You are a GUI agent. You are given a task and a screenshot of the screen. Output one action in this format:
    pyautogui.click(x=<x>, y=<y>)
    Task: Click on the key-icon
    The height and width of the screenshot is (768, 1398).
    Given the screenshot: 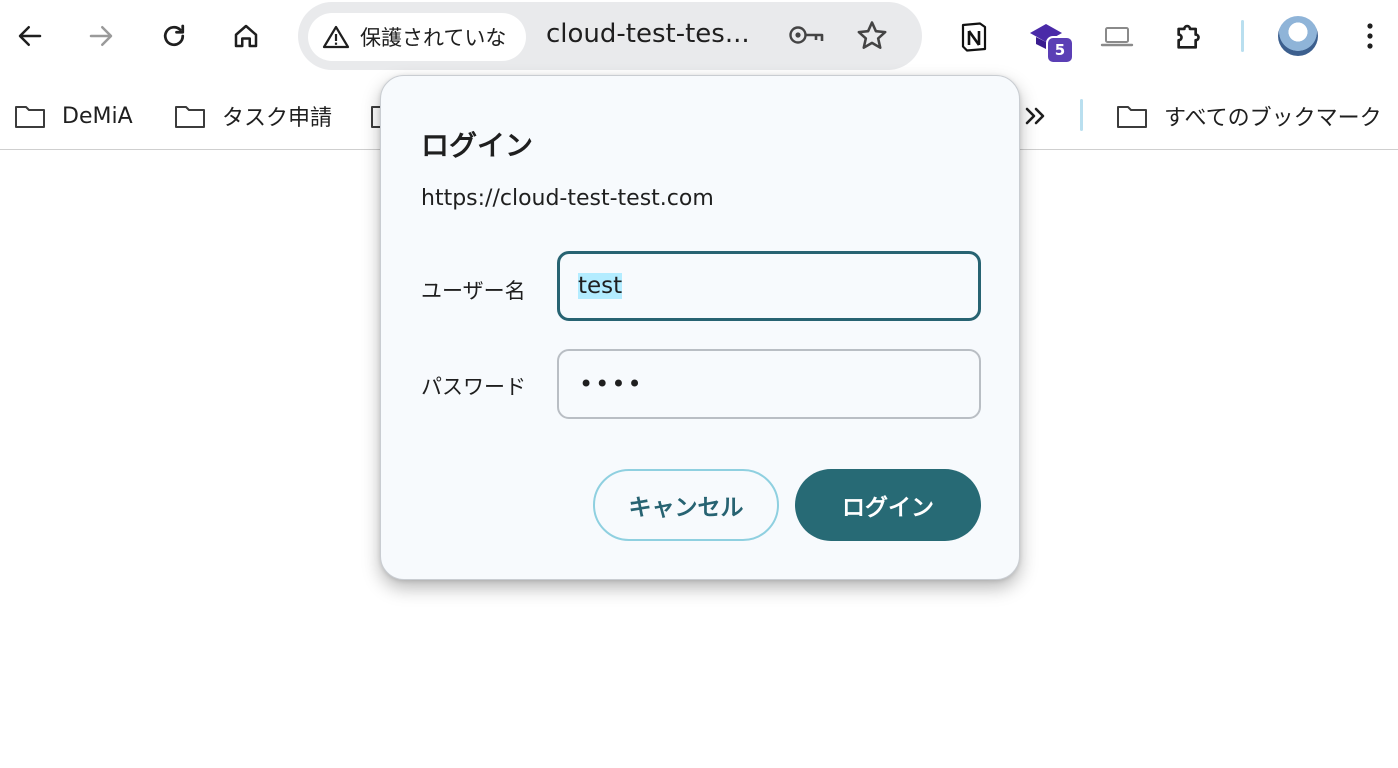 What is the action you would take?
    pyautogui.click(x=806, y=35)
    